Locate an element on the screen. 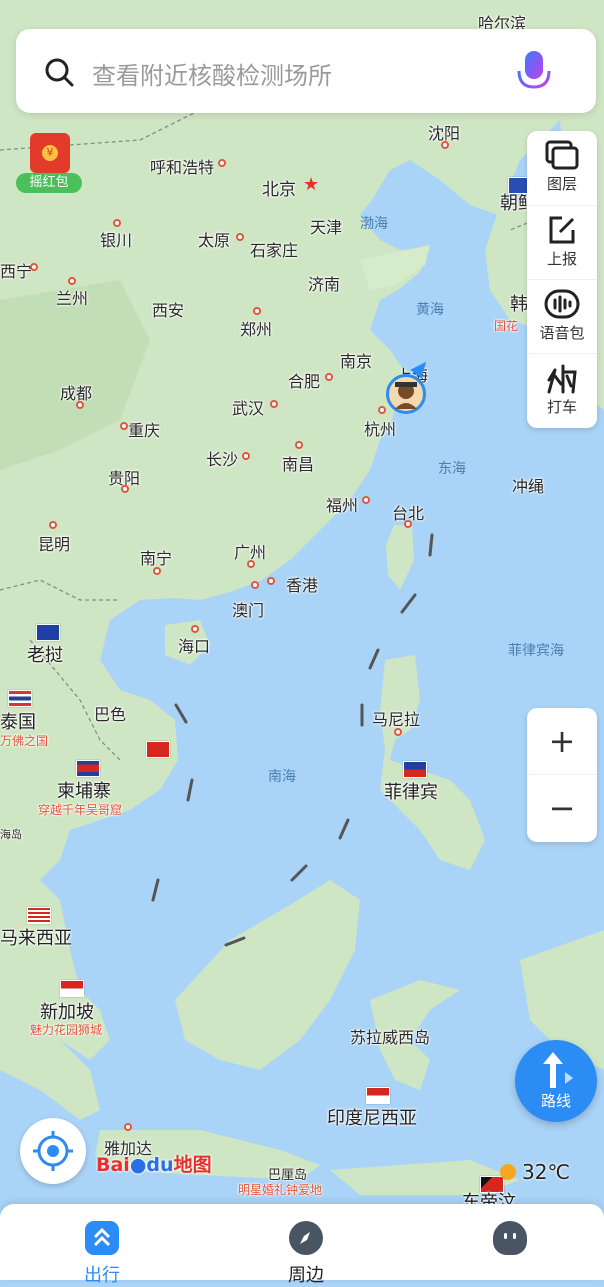  compass-icon is located at coordinates (306, 1238).